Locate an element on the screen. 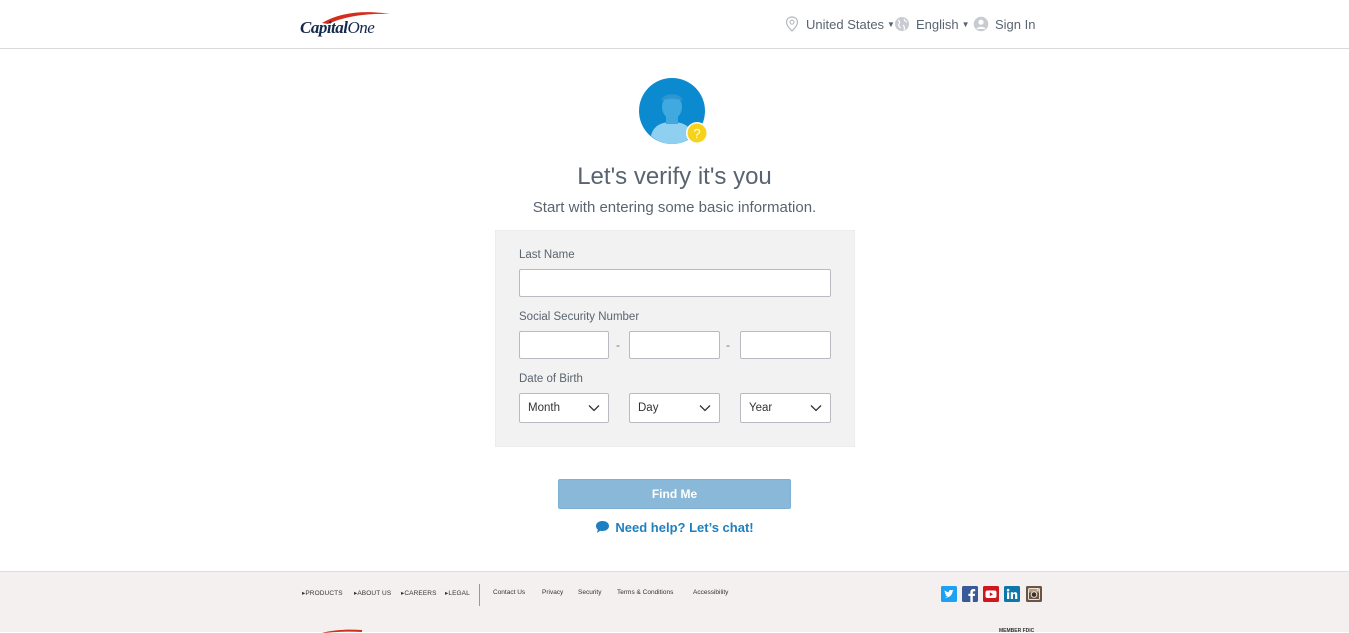 The width and height of the screenshot is (1349, 633). sign-in-link: Sign In is located at coordinates (1004, 24).